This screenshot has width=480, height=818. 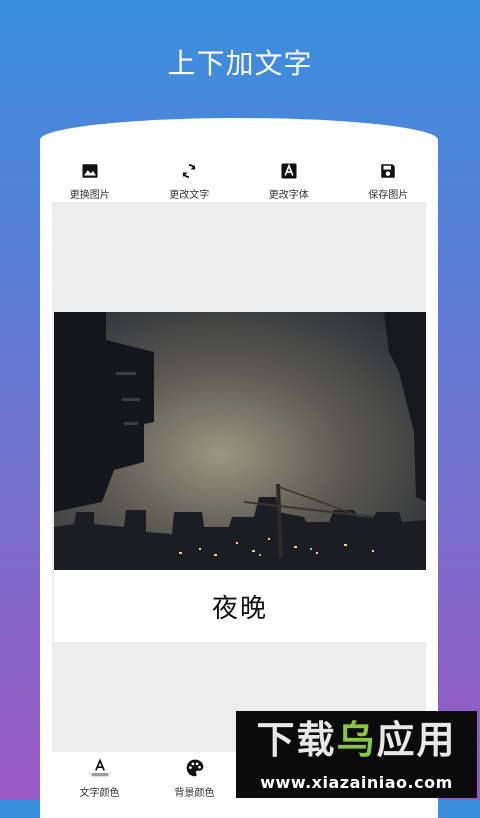 I want to click on refresh-icon, so click(x=189, y=171).